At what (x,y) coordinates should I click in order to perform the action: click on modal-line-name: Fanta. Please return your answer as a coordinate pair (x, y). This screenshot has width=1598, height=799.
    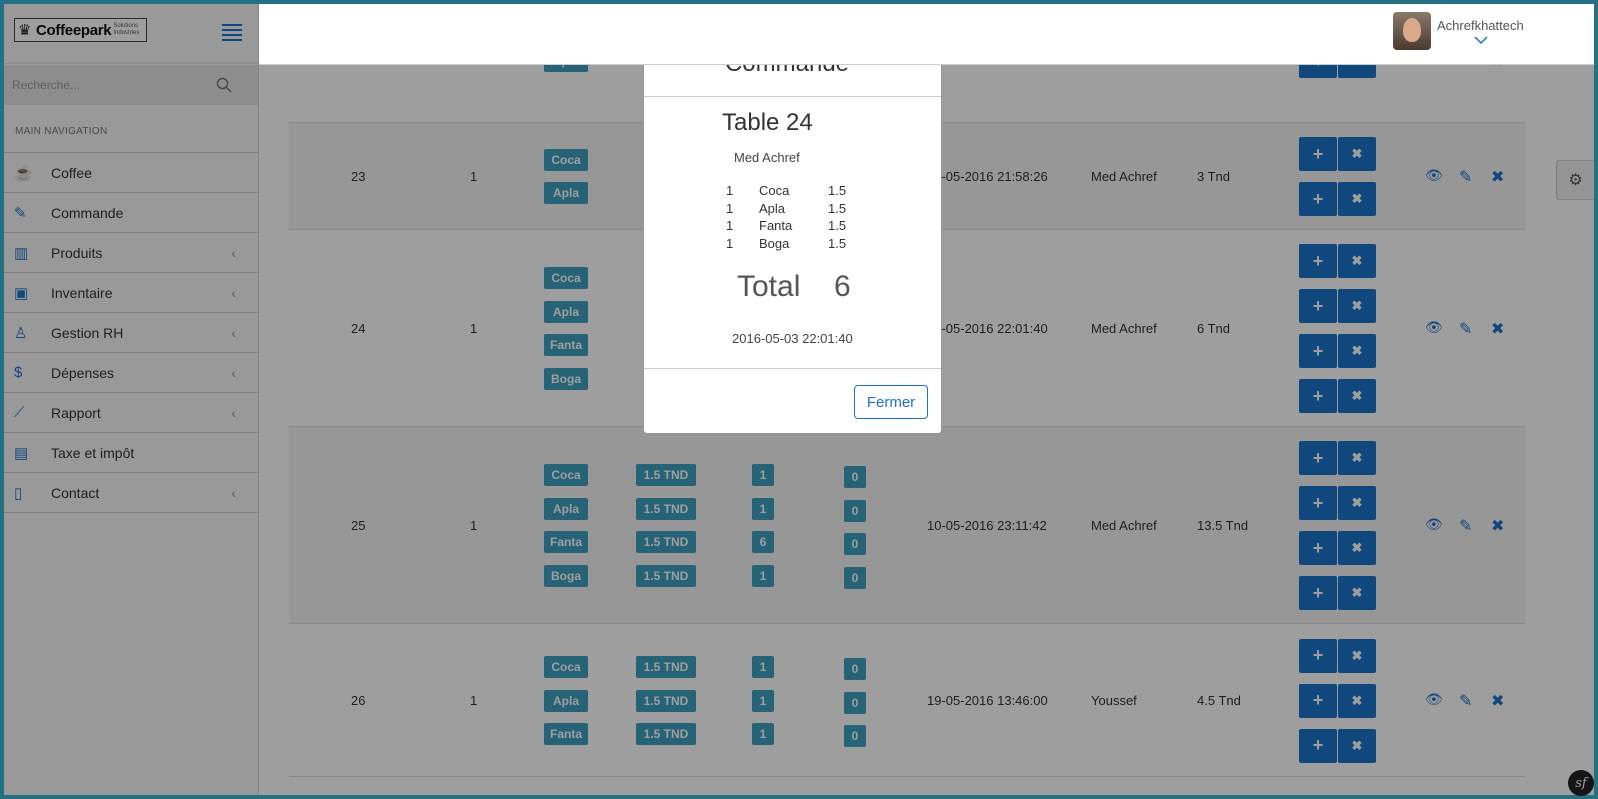
    Looking at the image, I should click on (776, 226).